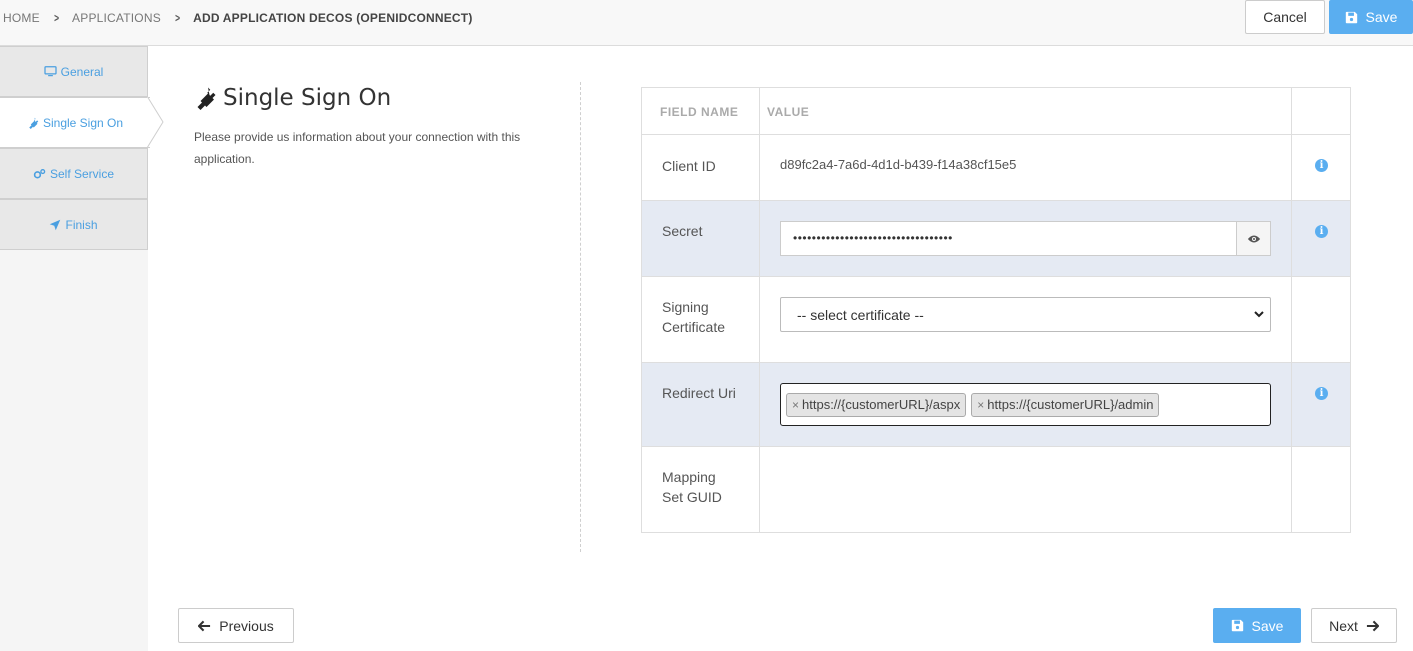 The height and width of the screenshot is (651, 1413). What do you see at coordinates (699, 112) in the screenshot?
I see `column-header-field-name: FIELD NAME` at bounding box center [699, 112].